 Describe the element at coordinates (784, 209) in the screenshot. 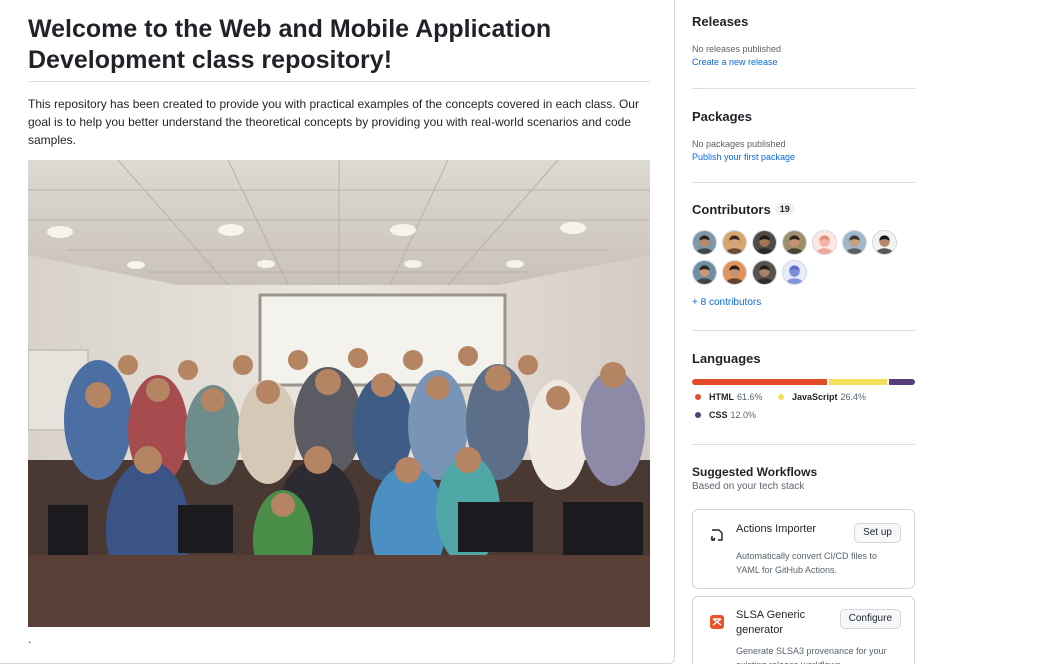

I see `contributors-count-badge: 19` at that location.